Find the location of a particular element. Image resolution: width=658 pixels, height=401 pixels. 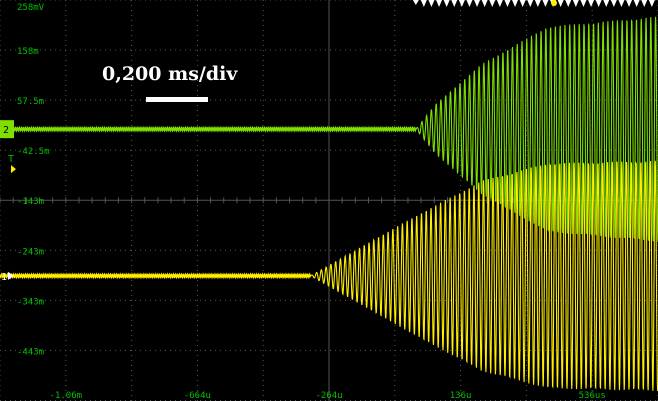

x-tick-label: 136u is located at coordinates (461, 396).